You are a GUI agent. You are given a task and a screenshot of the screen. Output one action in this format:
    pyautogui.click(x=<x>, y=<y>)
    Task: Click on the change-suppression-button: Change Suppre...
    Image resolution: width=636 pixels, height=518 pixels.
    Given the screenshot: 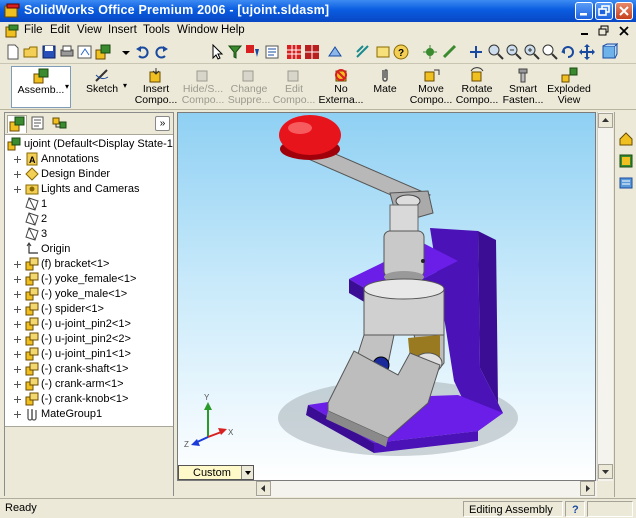 What is the action you would take?
    pyautogui.click(x=249, y=87)
    